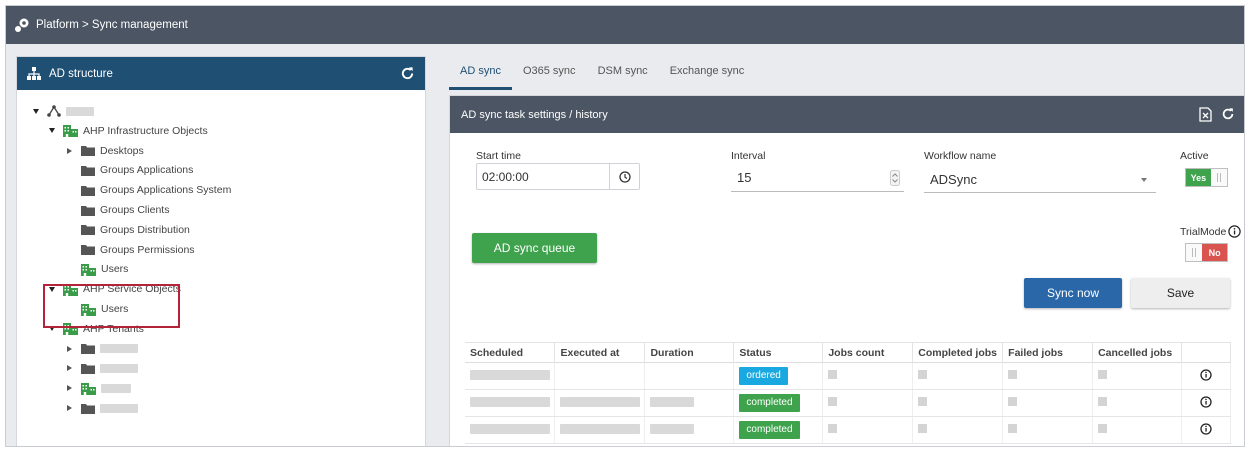  Describe the element at coordinates (625, 25) in the screenshot. I see `top-bar: Platform > Sync management` at that location.